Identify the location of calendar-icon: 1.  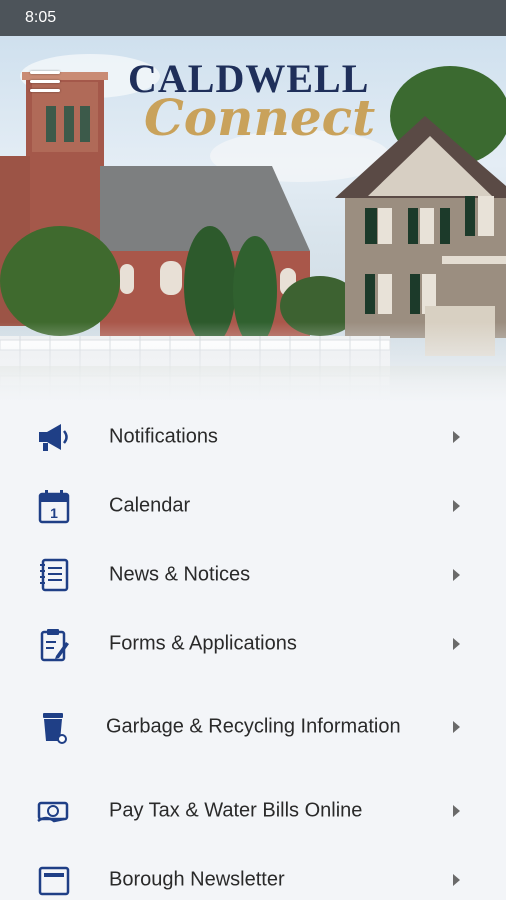
(54, 506).